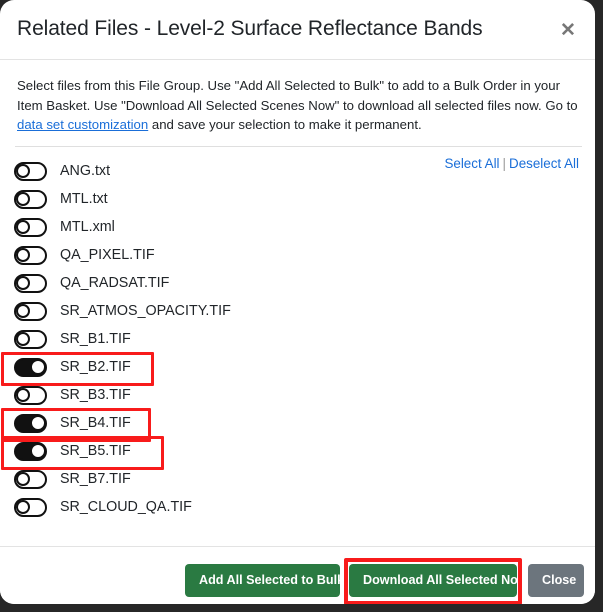  Describe the element at coordinates (95, 423) in the screenshot. I see `file-name-label: SR_B4.TIF` at that location.